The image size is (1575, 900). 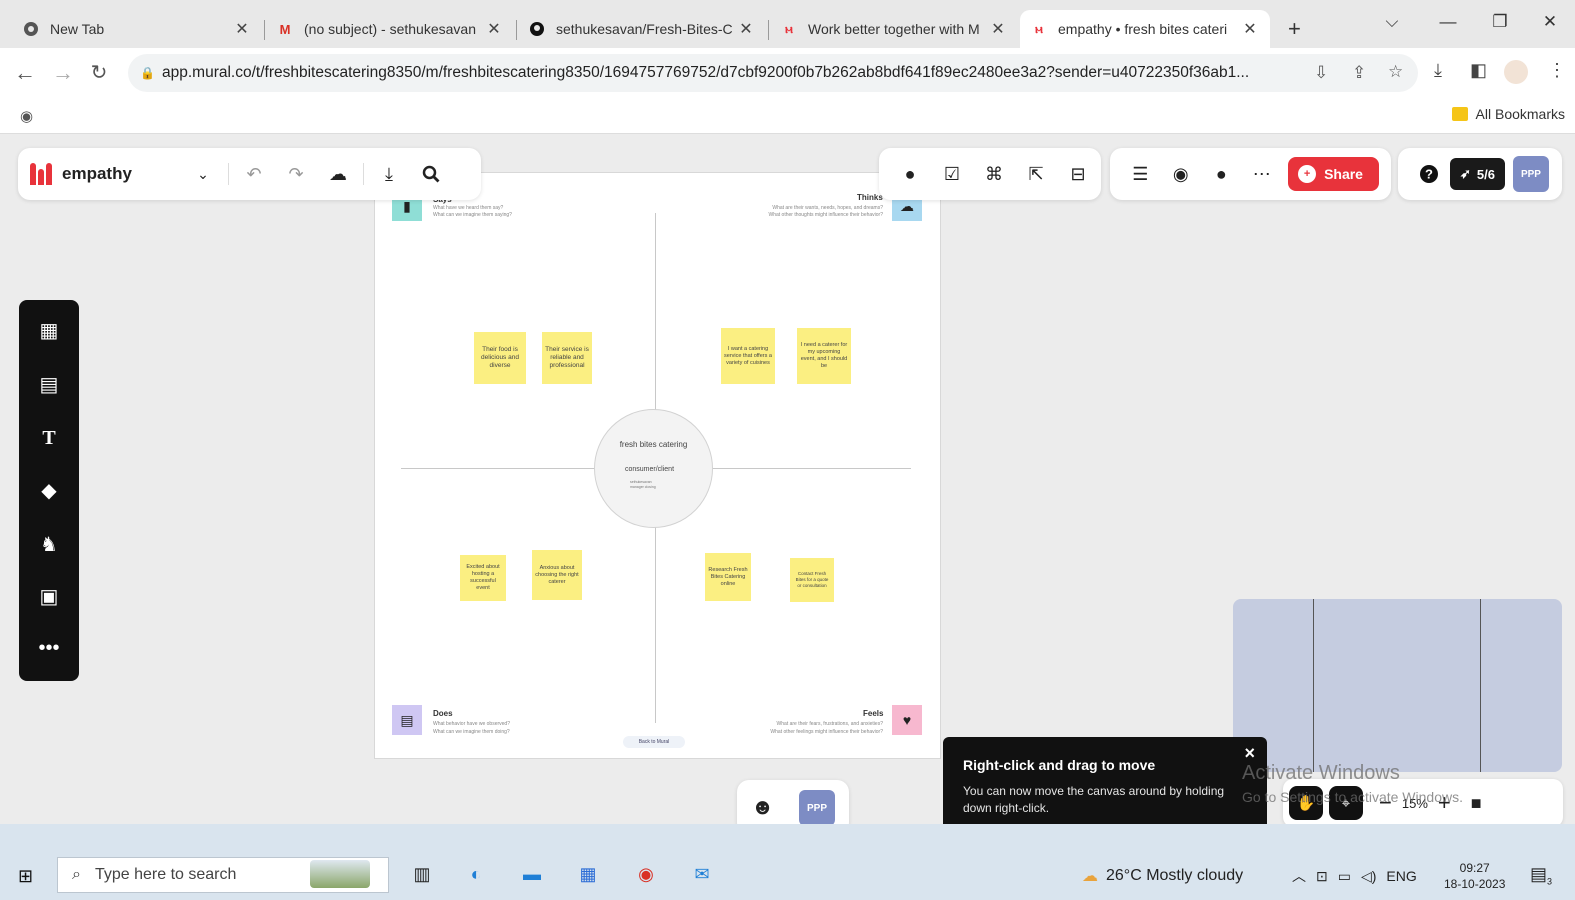 I want to click on tab-search-dropdown-icon: ⌵, so click(x=1392, y=25).